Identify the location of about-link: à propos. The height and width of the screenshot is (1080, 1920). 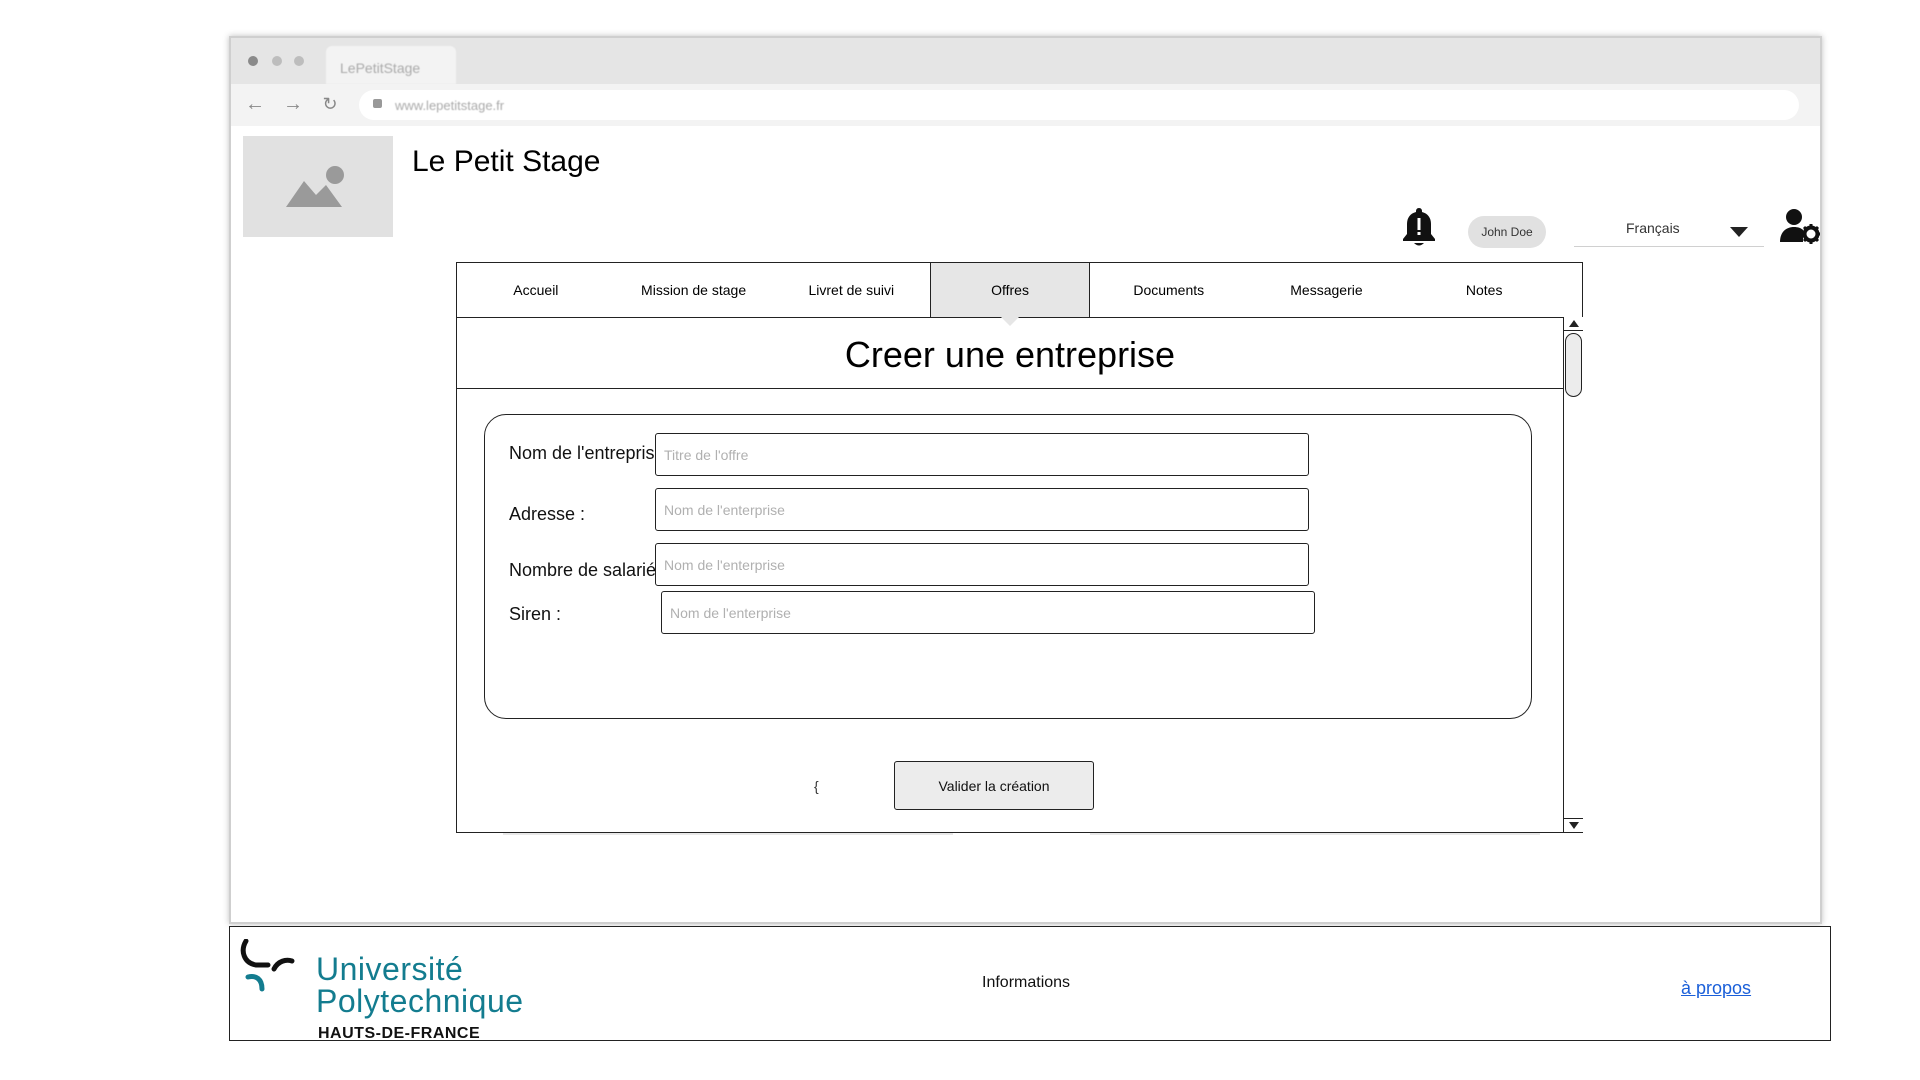
(1716, 988).